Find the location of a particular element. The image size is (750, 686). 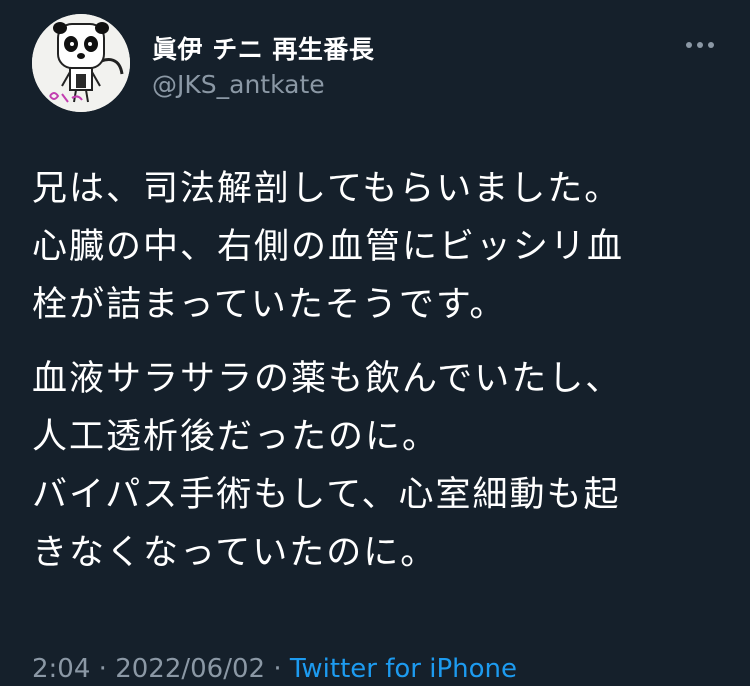

tweet-line: 血液サラサラの薬も飲んでいたし、 is located at coordinates (327, 379).